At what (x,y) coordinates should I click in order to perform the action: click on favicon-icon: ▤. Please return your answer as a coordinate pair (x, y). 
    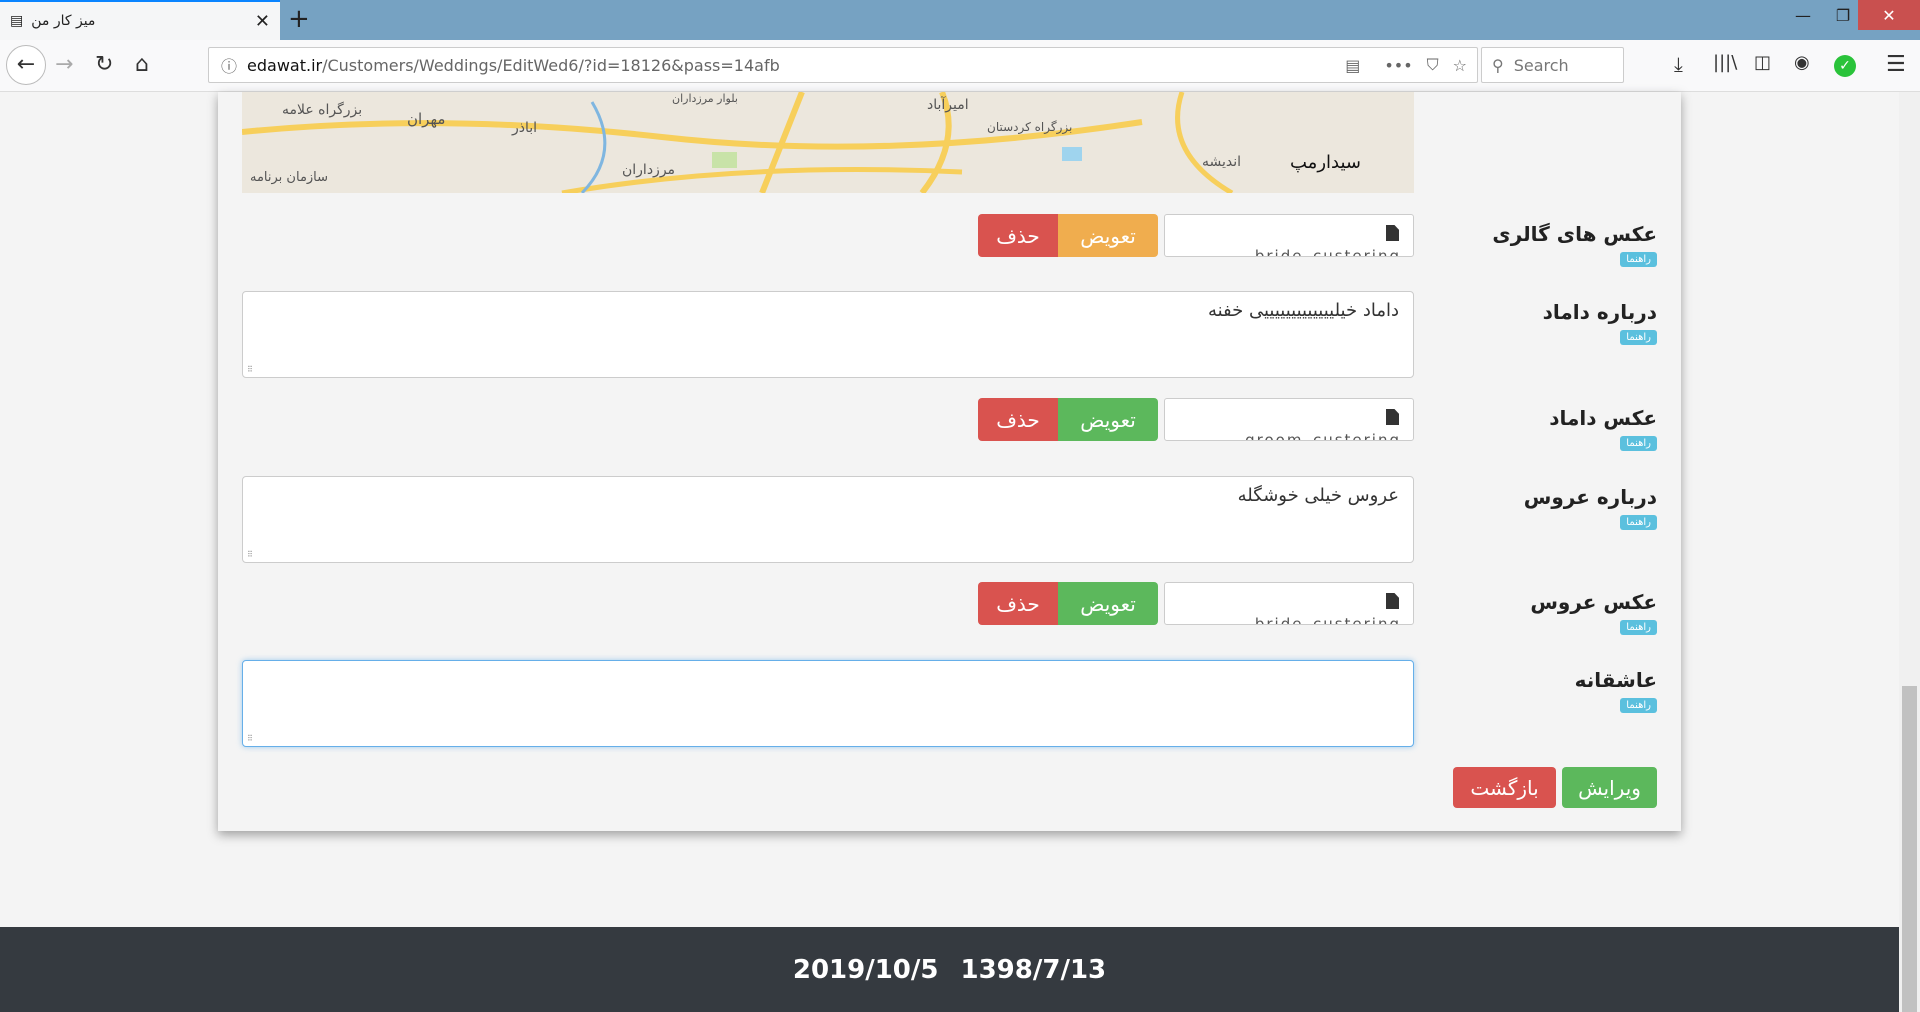
    Looking at the image, I should click on (17, 21).